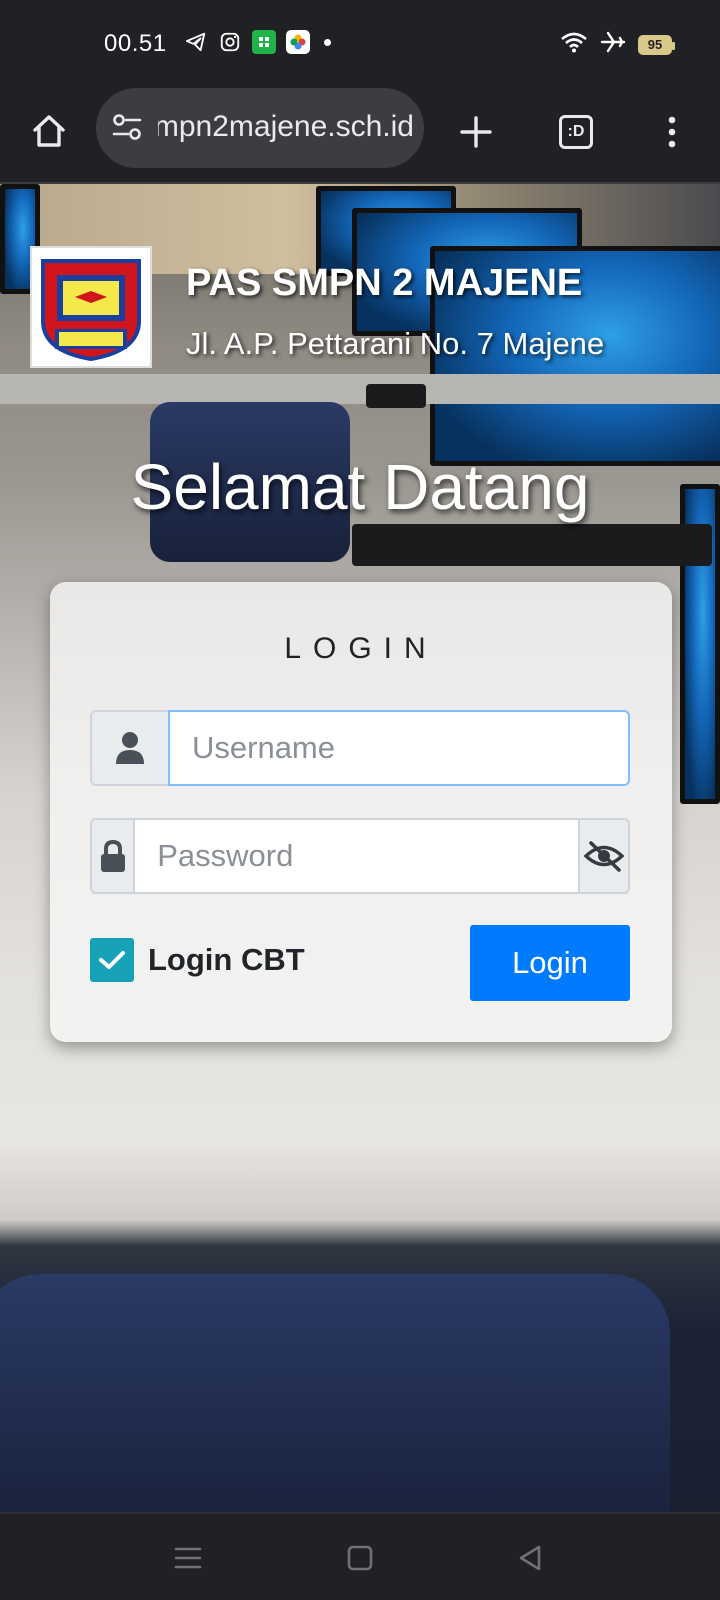  Describe the element at coordinates (335, 1393) in the screenshot. I see `background-chair` at that location.